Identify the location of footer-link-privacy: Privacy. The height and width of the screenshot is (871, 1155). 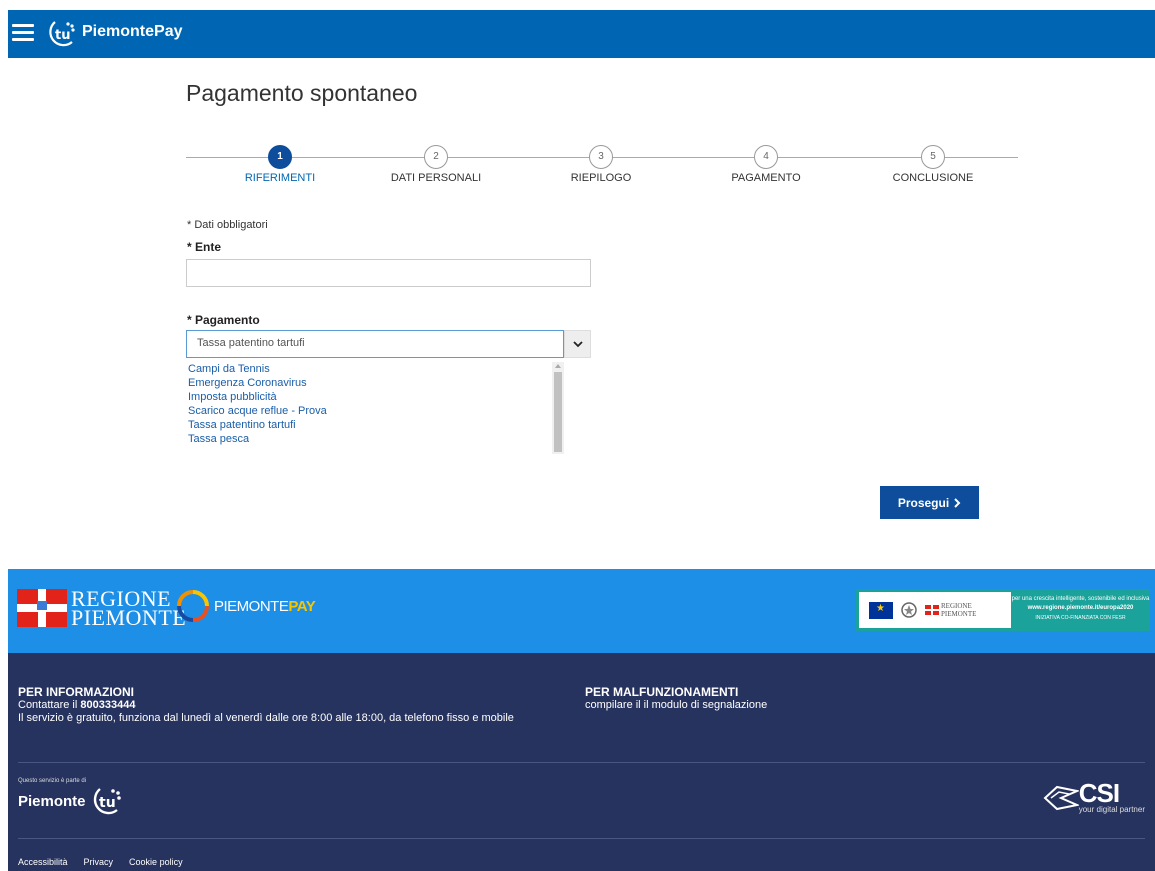
(99, 862).